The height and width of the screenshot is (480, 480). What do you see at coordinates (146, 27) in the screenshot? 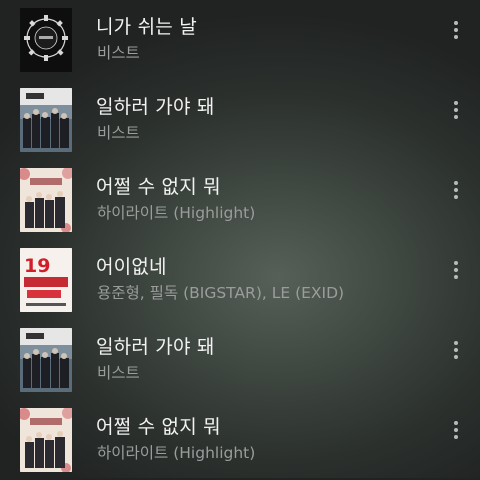
I see `song-title: 니가 쉬는 날` at bounding box center [146, 27].